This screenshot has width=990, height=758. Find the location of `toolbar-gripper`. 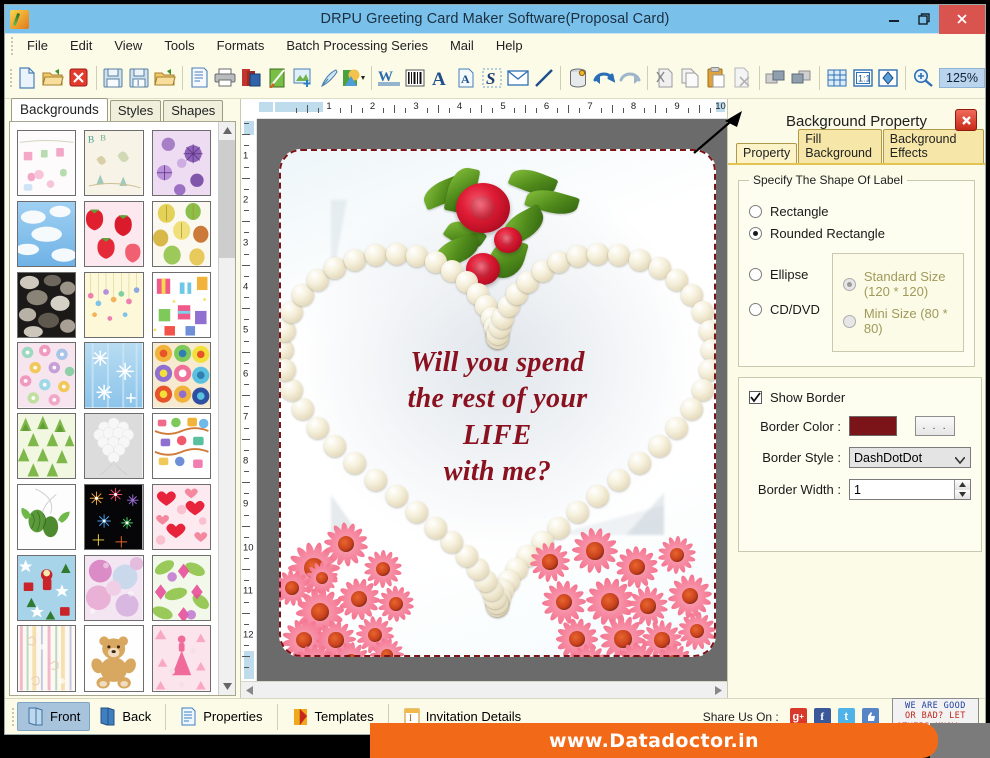

toolbar-gripper is located at coordinates (10, 77).